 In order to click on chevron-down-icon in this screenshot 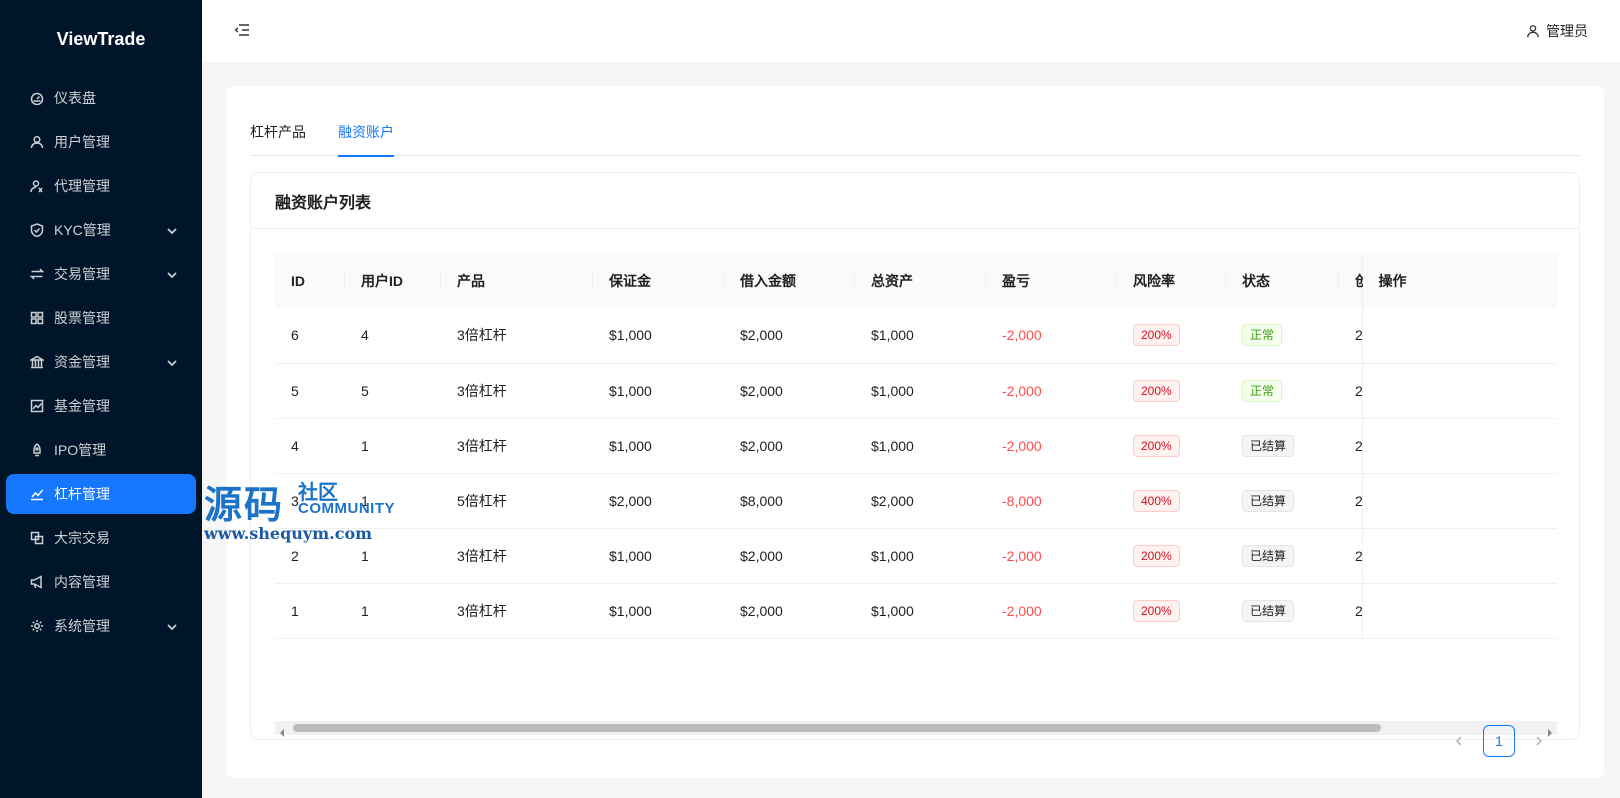, I will do `click(172, 230)`.